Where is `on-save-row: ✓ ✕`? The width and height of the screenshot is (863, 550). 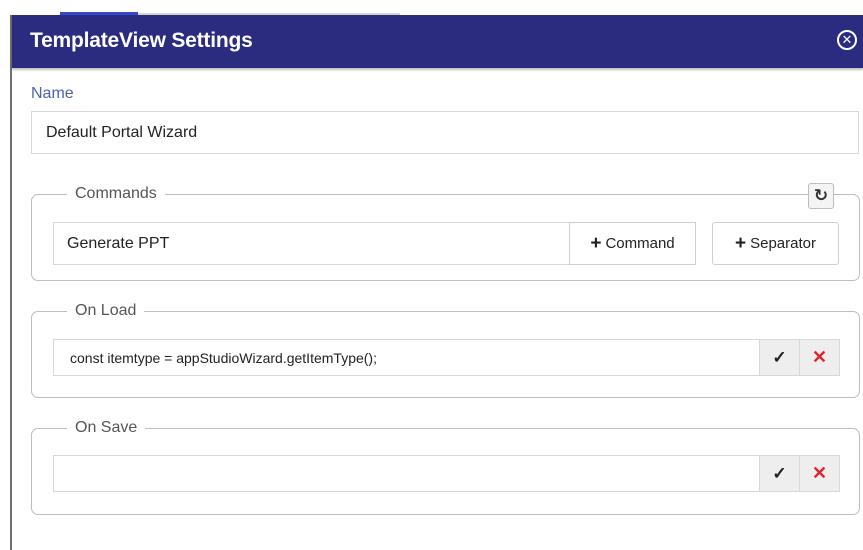
on-save-row: ✓ ✕ is located at coordinates (446, 473).